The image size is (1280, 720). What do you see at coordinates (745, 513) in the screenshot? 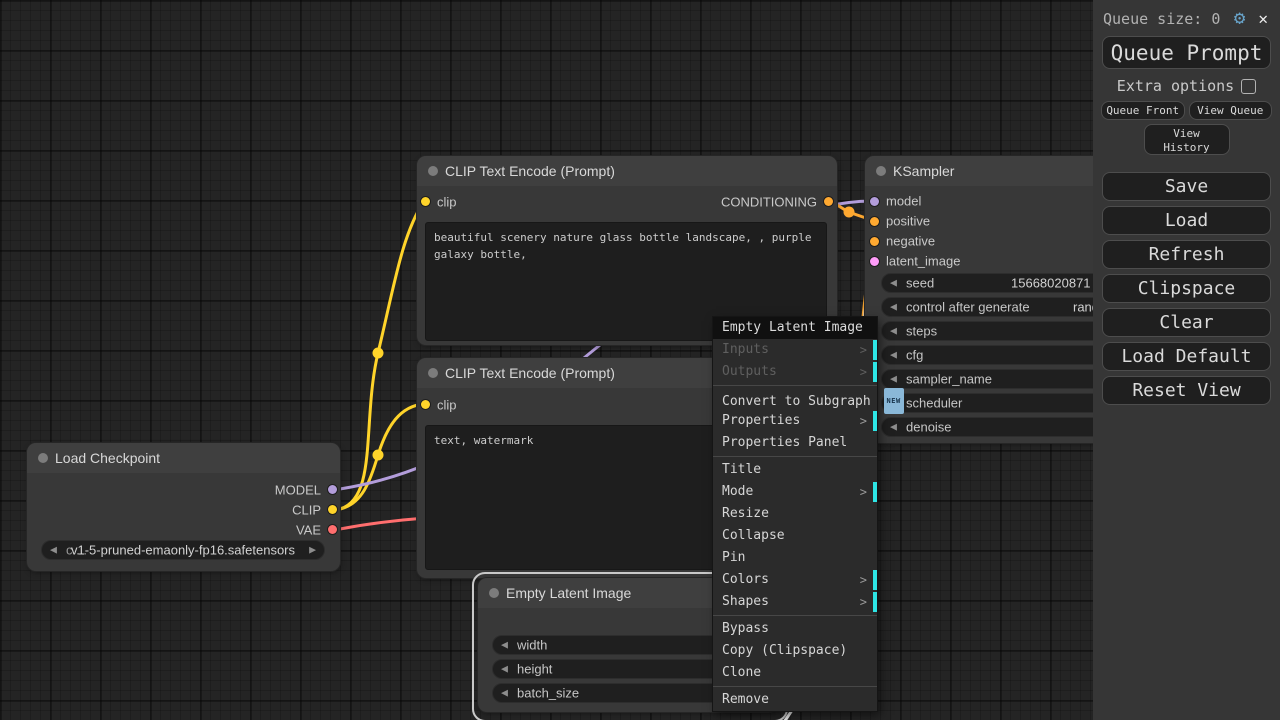
I see `menu-item-label: Resize` at bounding box center [745, 513].